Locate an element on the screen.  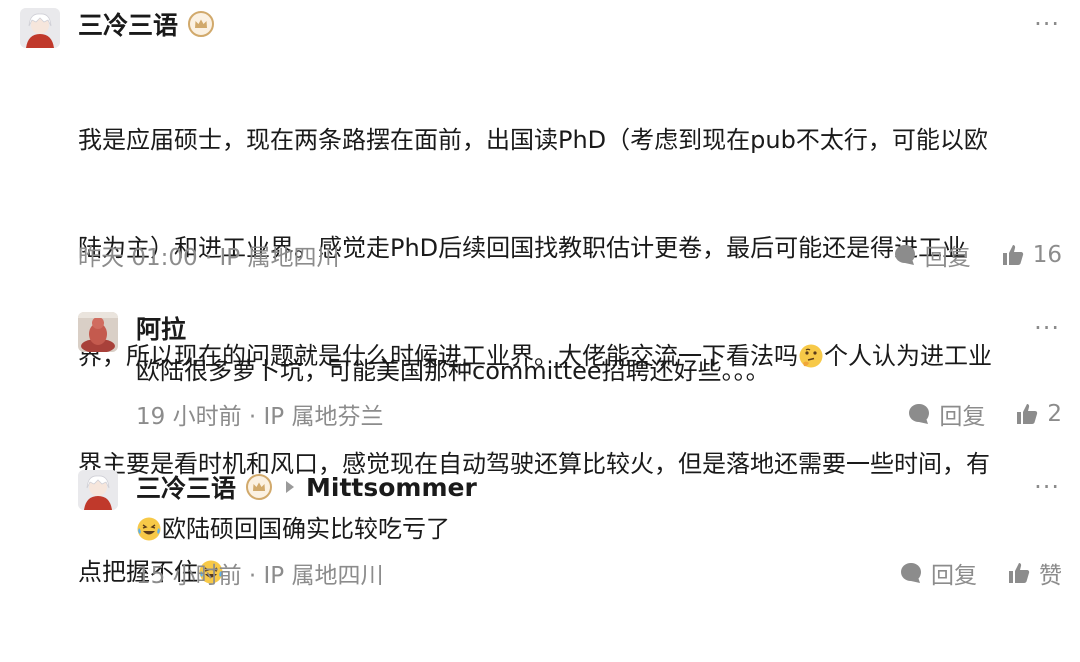
comment-meta: 昨天 01:00 · IP 属地四川 is located at coordinates (209, 258).